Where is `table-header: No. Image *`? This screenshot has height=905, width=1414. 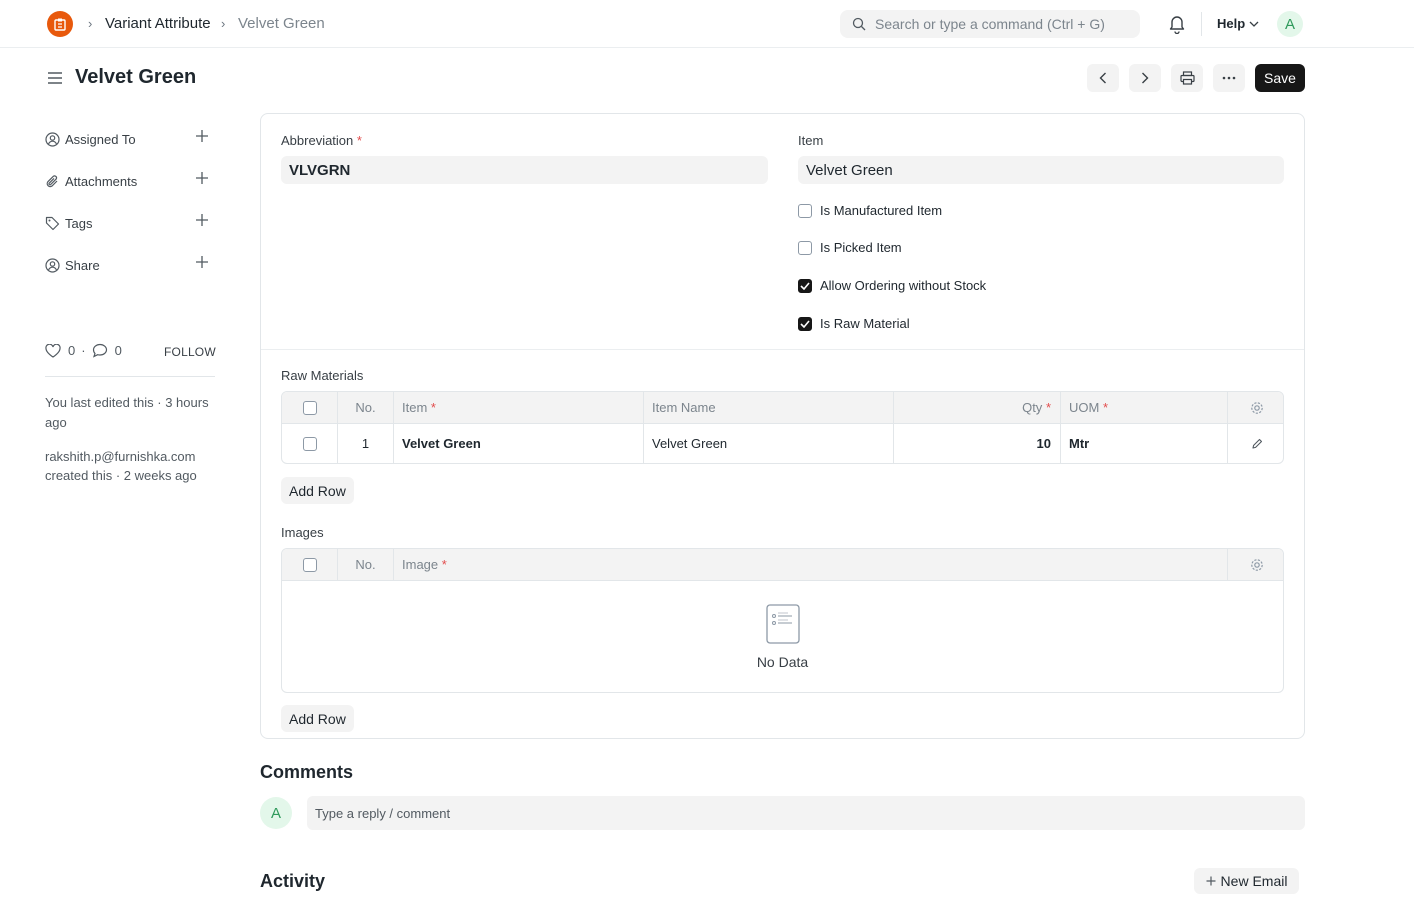 table-header: No. Image * is located at coordinates (782, 565).